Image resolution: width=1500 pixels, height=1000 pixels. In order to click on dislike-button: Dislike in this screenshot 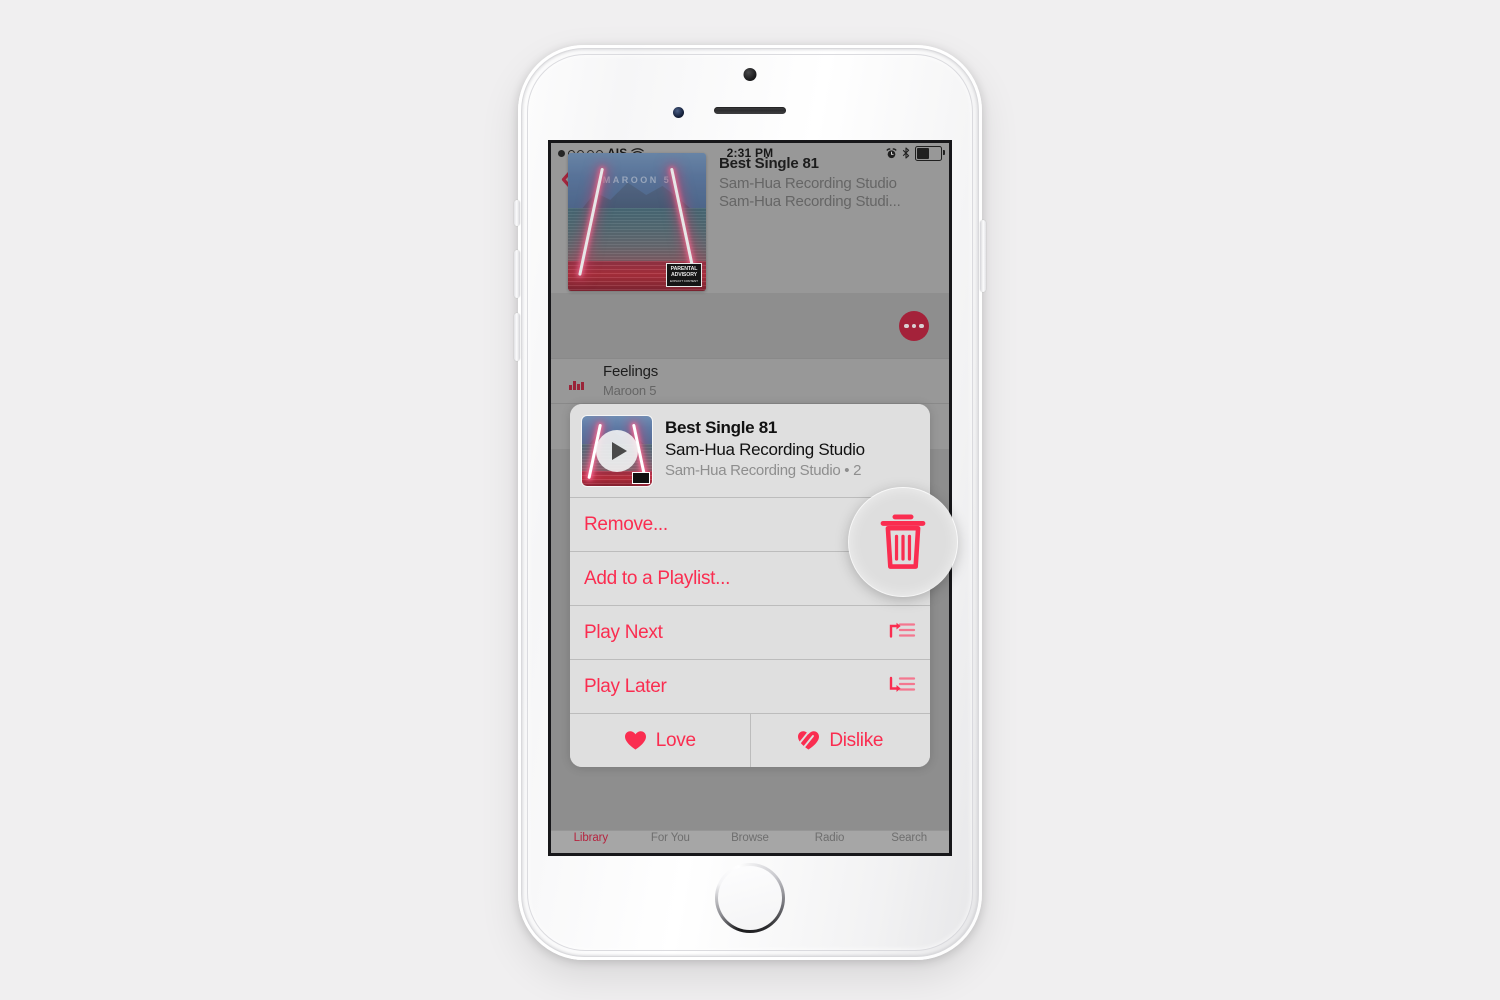, I will do `click(840, 740)`.